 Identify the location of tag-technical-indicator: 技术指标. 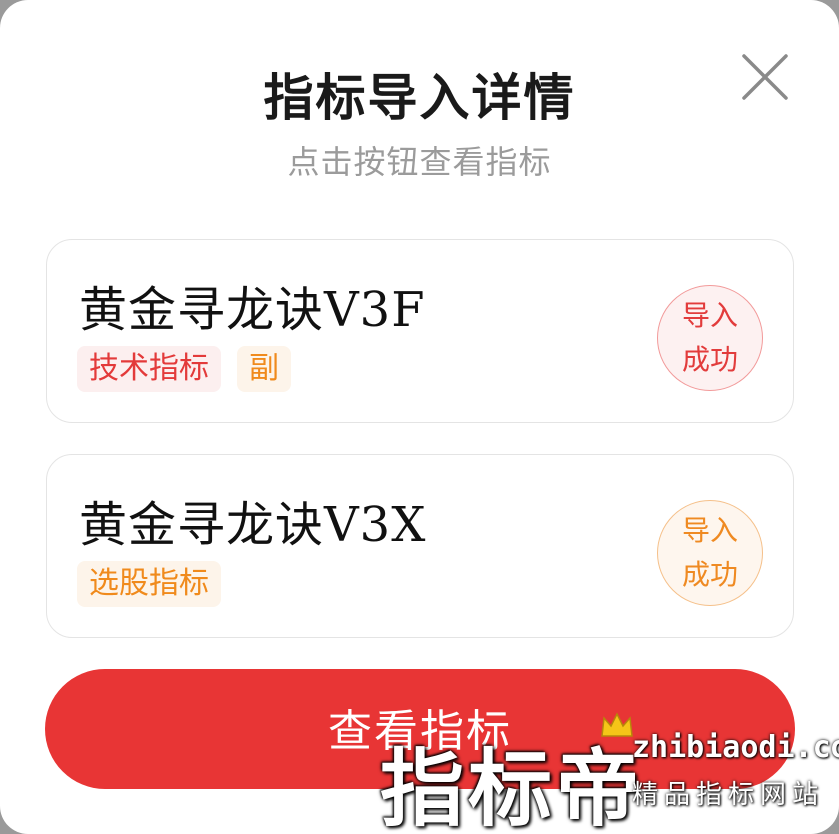
(149, 369).